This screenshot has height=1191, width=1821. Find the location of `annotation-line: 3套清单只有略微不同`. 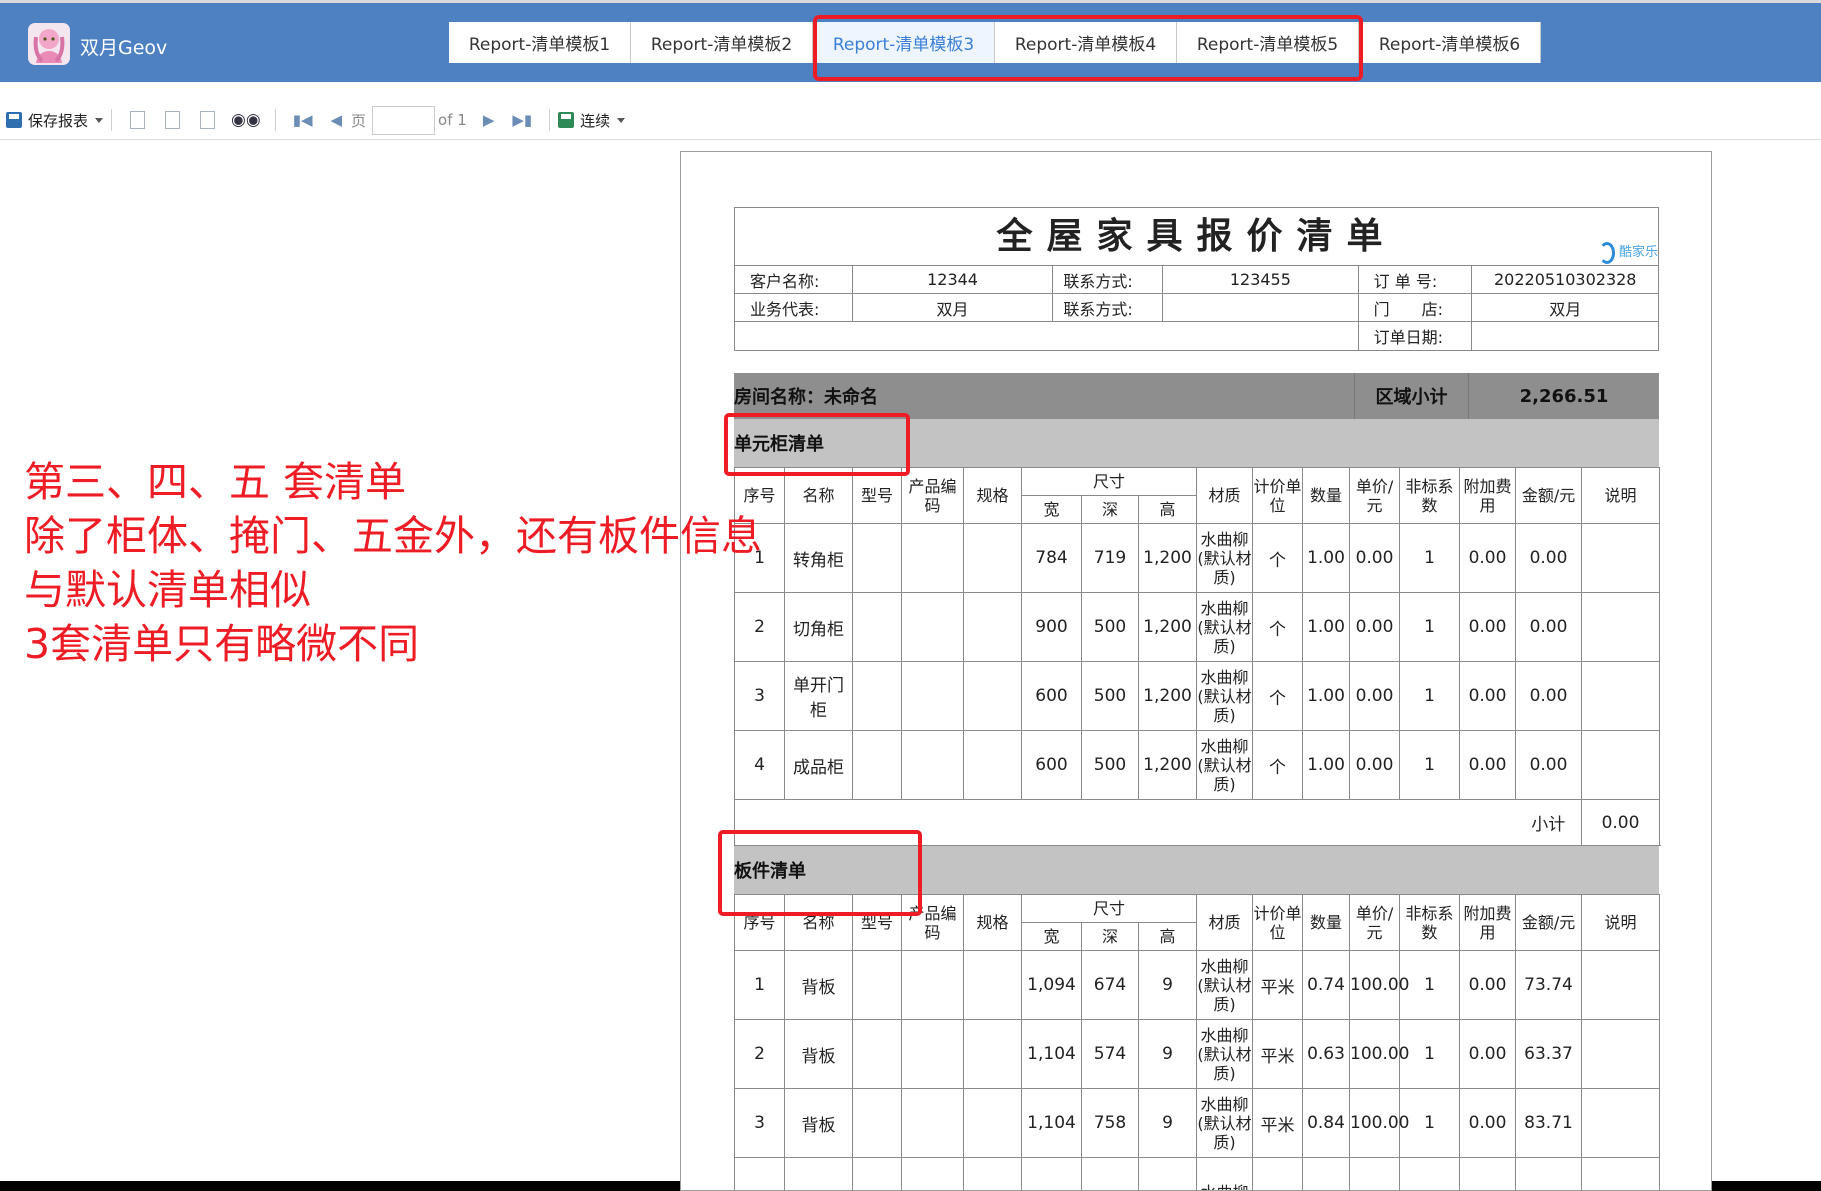

annotation-line: 3套清单只有略微不同 is located at coordinates (393, 644).